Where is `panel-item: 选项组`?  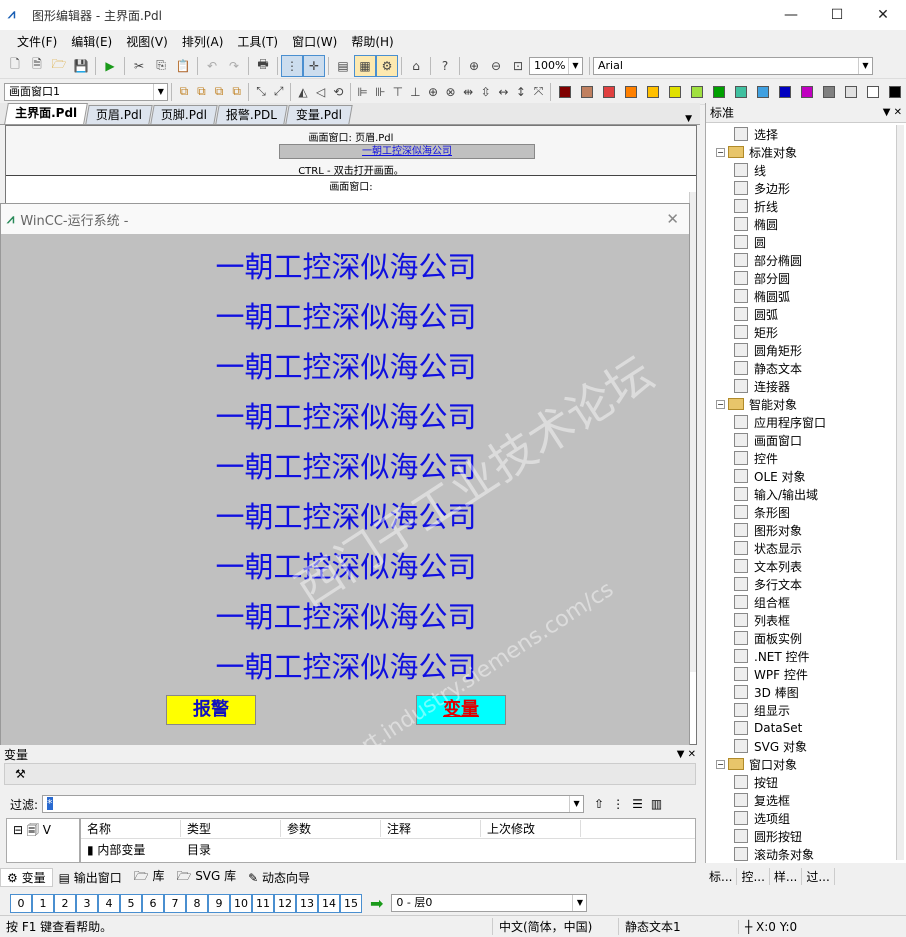 panel-item: 选项组 is located at coordinates (801, 818).